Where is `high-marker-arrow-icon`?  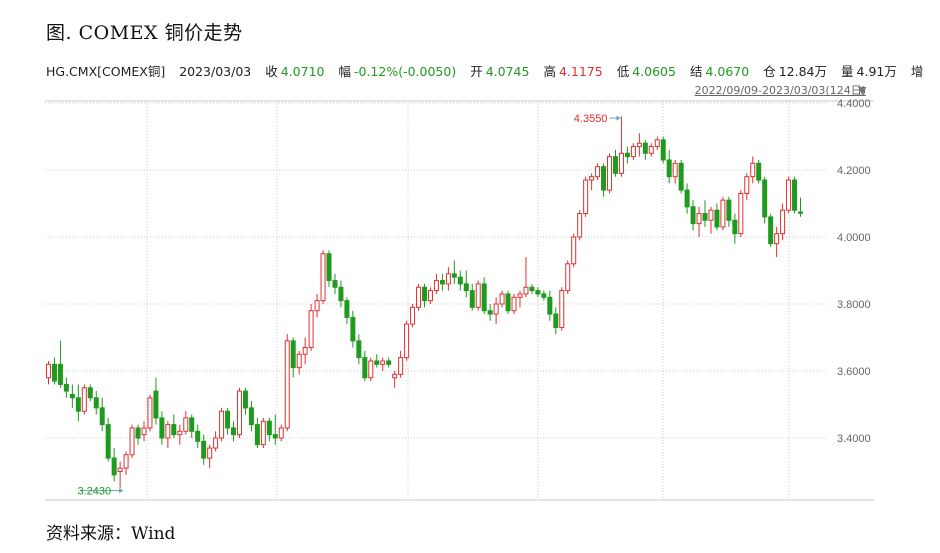 high-marker-arrow-icon is located at coordinates (618, 118).